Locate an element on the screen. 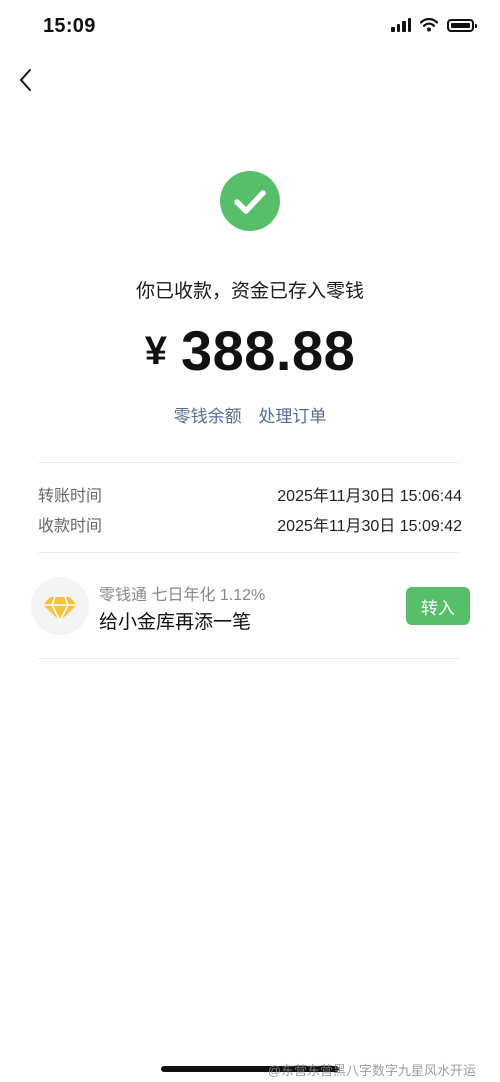  amount-display: ¥388.88 is located at coordinates (250, 350).